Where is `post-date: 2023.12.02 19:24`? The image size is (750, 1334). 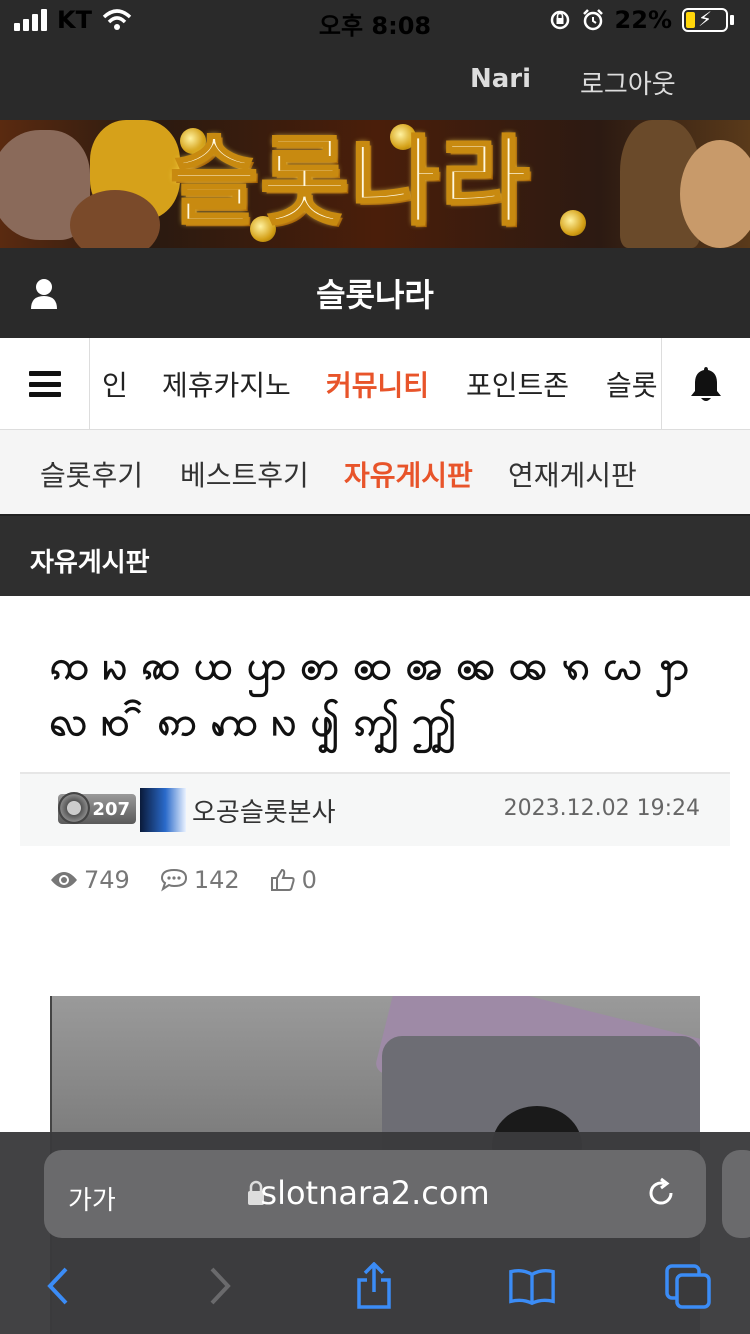
post-date: 2023.12.02 19:24 is located at coordinates (601, 808).